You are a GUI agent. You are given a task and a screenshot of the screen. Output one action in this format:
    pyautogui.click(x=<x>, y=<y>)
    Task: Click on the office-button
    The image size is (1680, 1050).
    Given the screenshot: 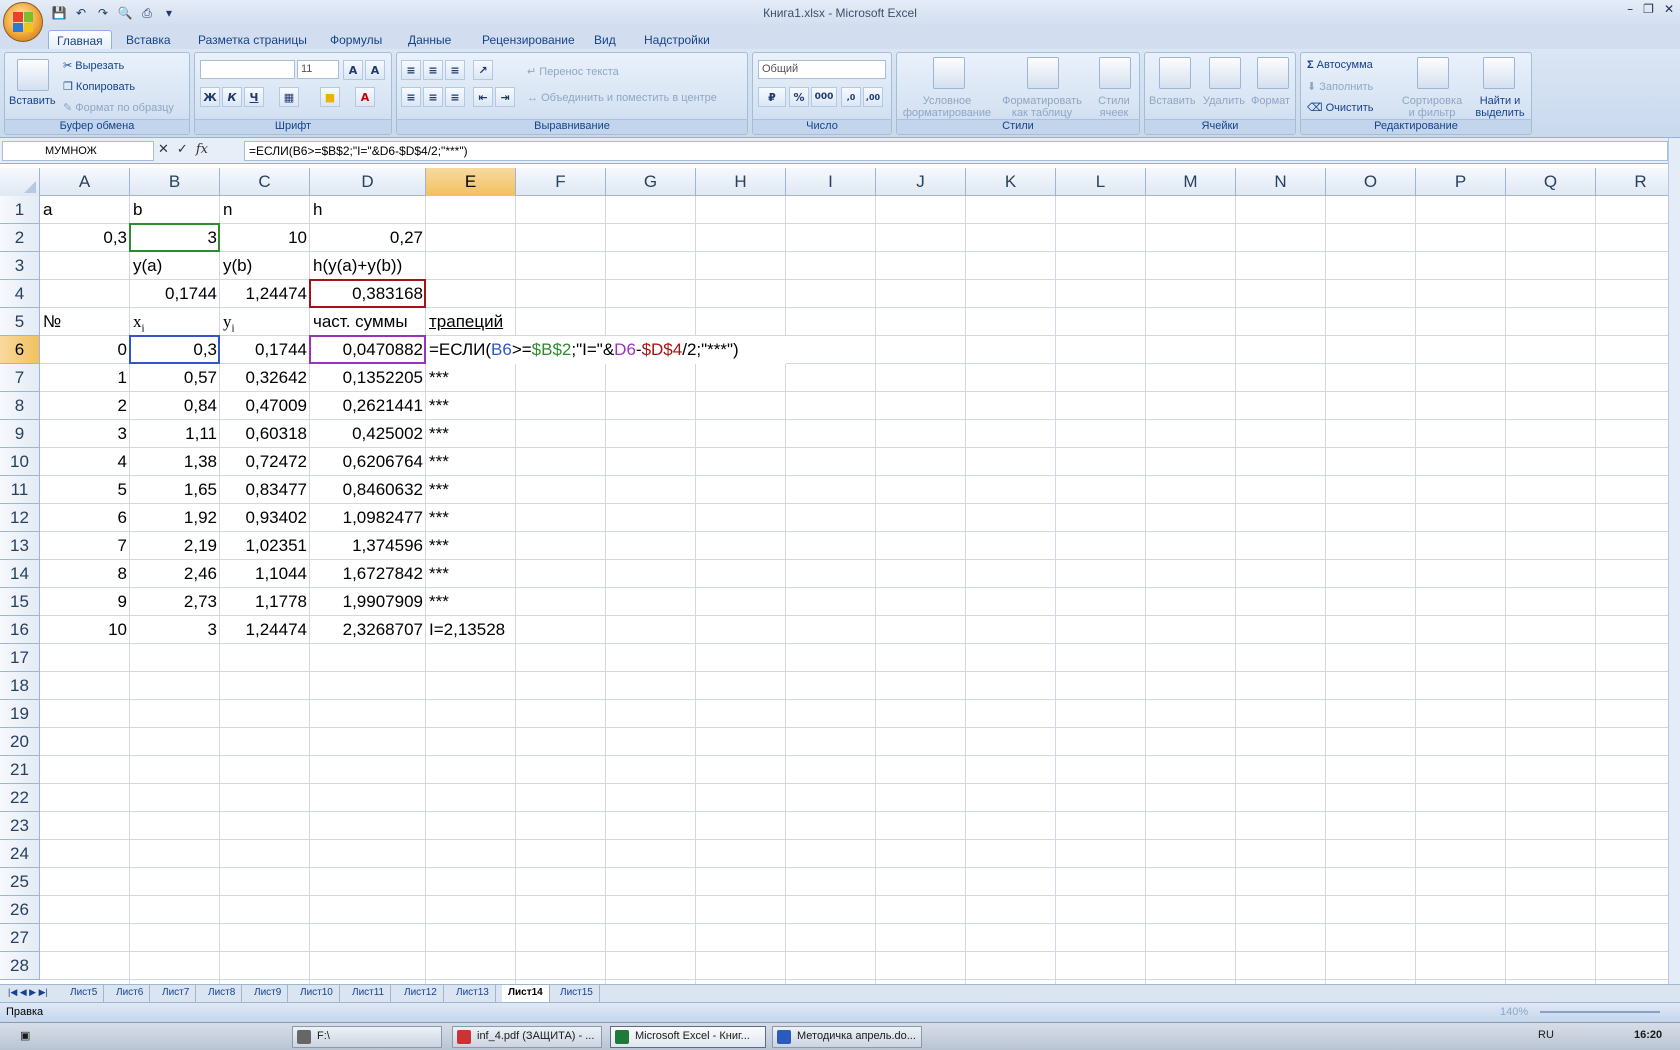 What is the action you would take?
    pyautogui.click(x=23, y=22)
    